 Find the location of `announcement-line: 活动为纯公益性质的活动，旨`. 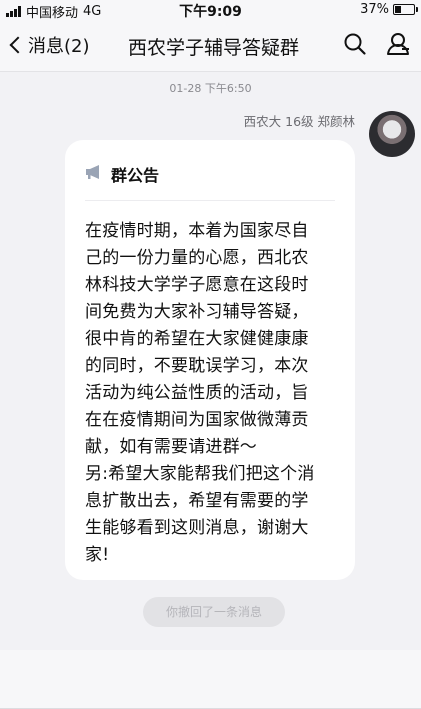

announcement-line: 活动为纯公益性质的活动，旨 is located at coordinates (197, 393).